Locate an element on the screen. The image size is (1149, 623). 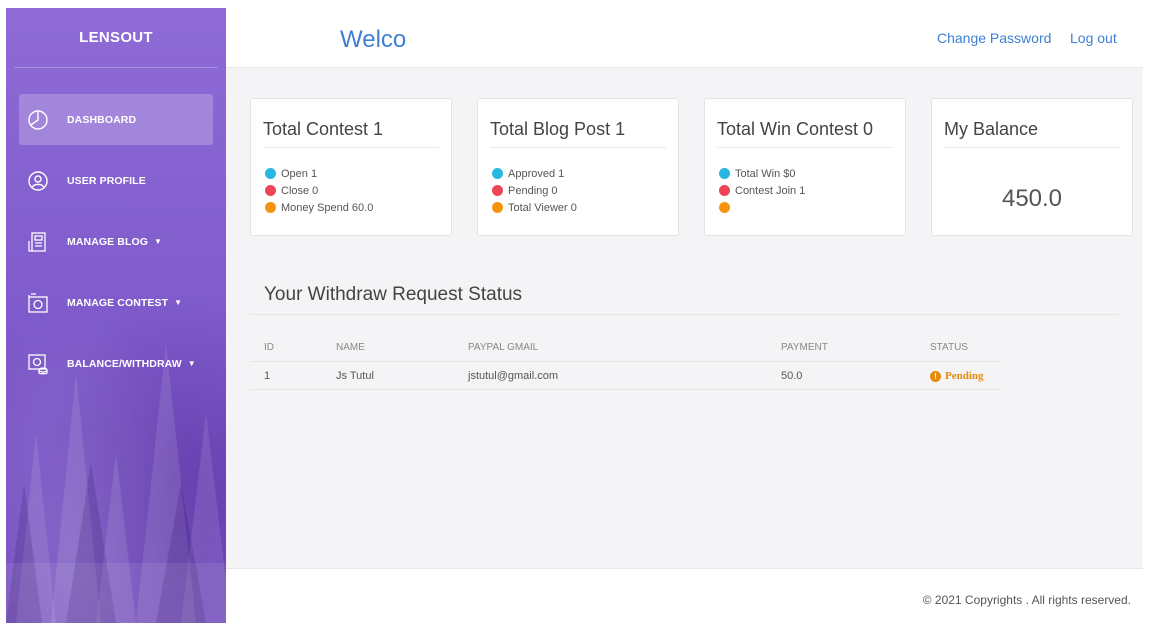
sidebar-item-label: BALANCE/WITHDRAW is located at coordinates (124, 363).